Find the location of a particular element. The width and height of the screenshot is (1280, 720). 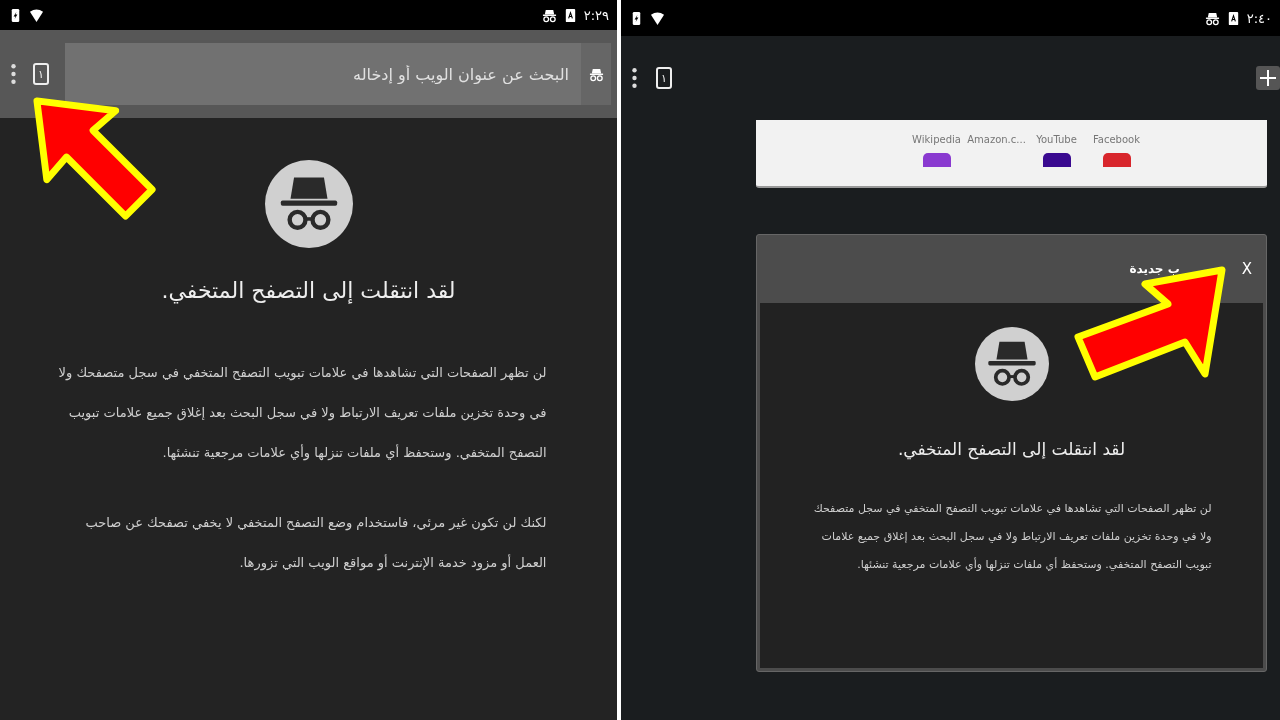

close-button: X is located at coordinates (1246, 269).